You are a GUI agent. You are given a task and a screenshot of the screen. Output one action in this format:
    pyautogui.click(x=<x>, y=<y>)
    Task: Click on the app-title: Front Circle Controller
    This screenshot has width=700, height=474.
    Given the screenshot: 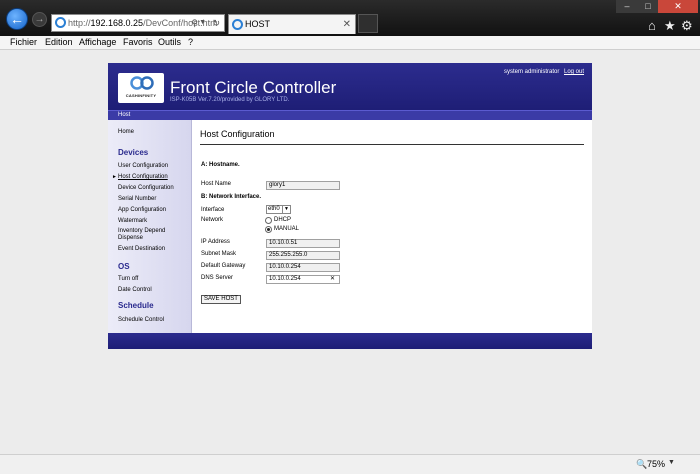 What is the action you would take?
    pyautogui.click(x=253, y=87)
    